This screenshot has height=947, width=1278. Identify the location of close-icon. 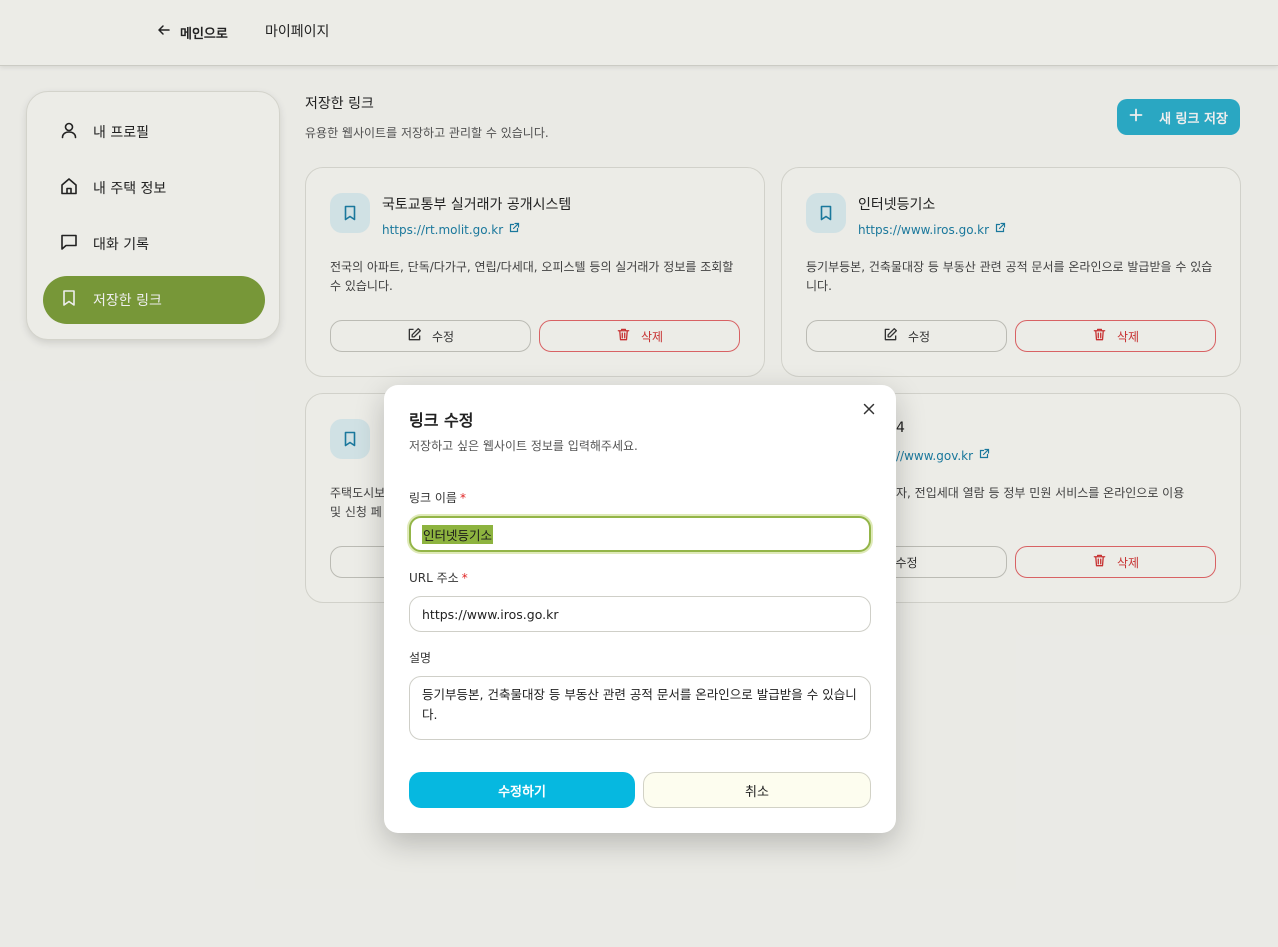
(869, 410).